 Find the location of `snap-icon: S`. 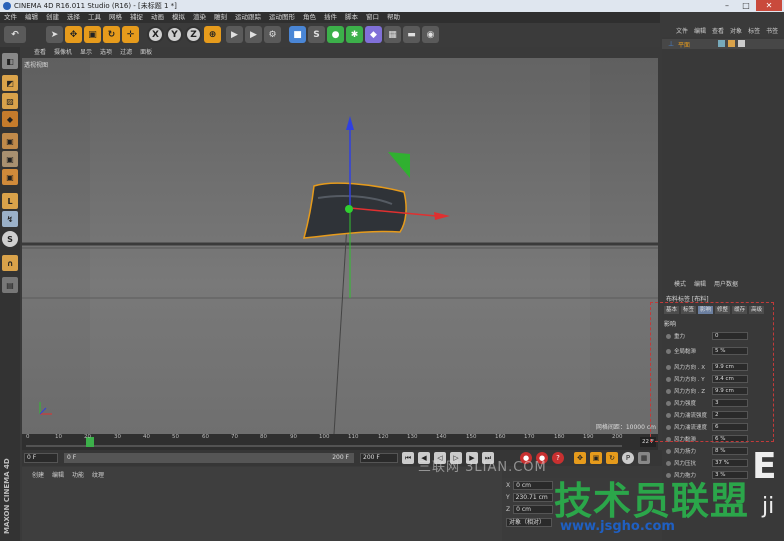

snap-icon: S is located at coordinates (10, 239).